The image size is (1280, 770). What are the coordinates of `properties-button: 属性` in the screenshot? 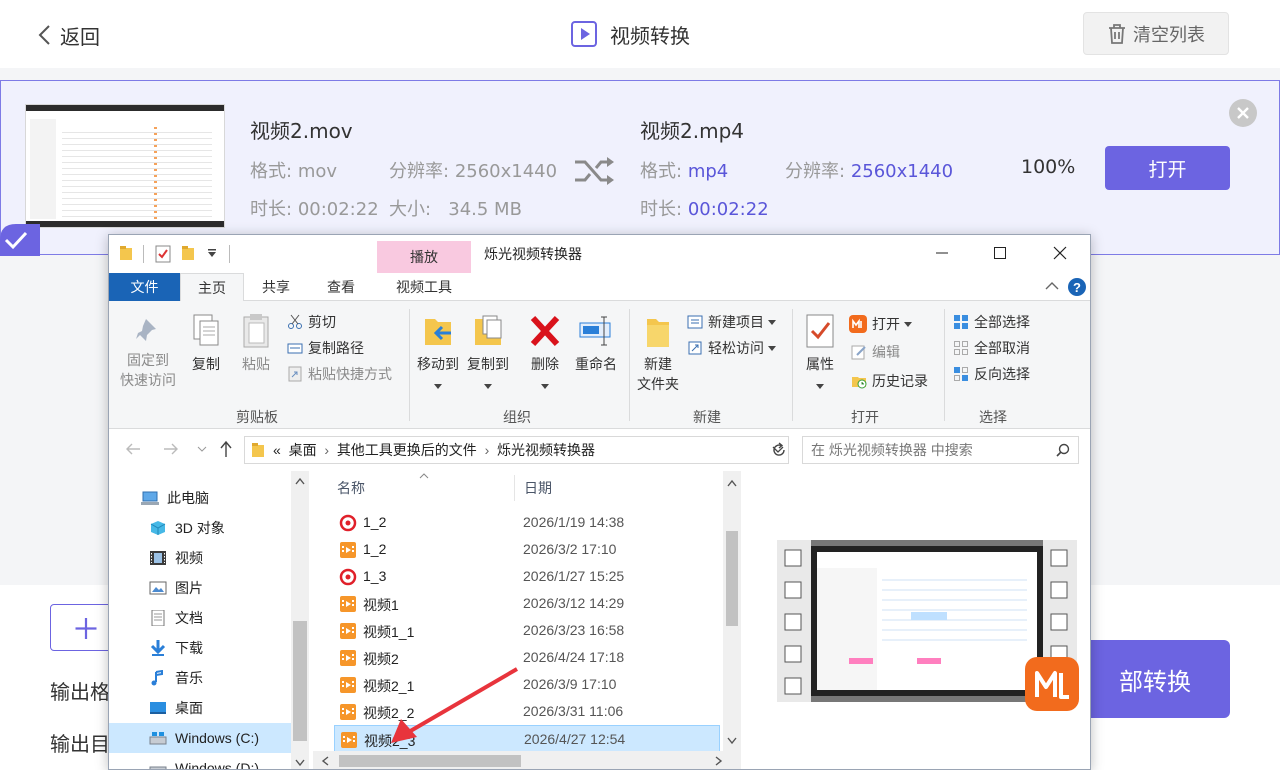 It's located at (820, 353).